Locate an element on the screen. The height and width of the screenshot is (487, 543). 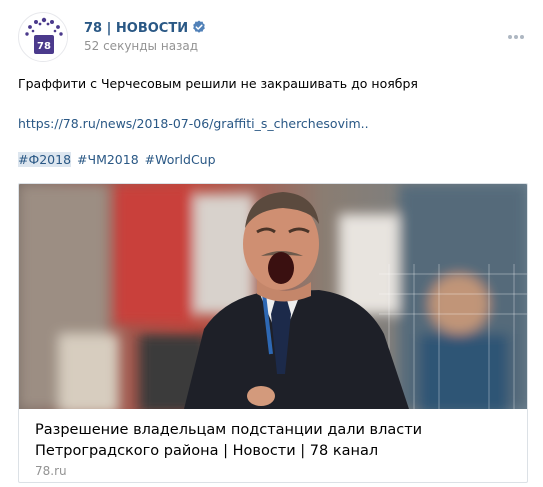
card-domain: 78.ru is located at coordinates (51, 471).